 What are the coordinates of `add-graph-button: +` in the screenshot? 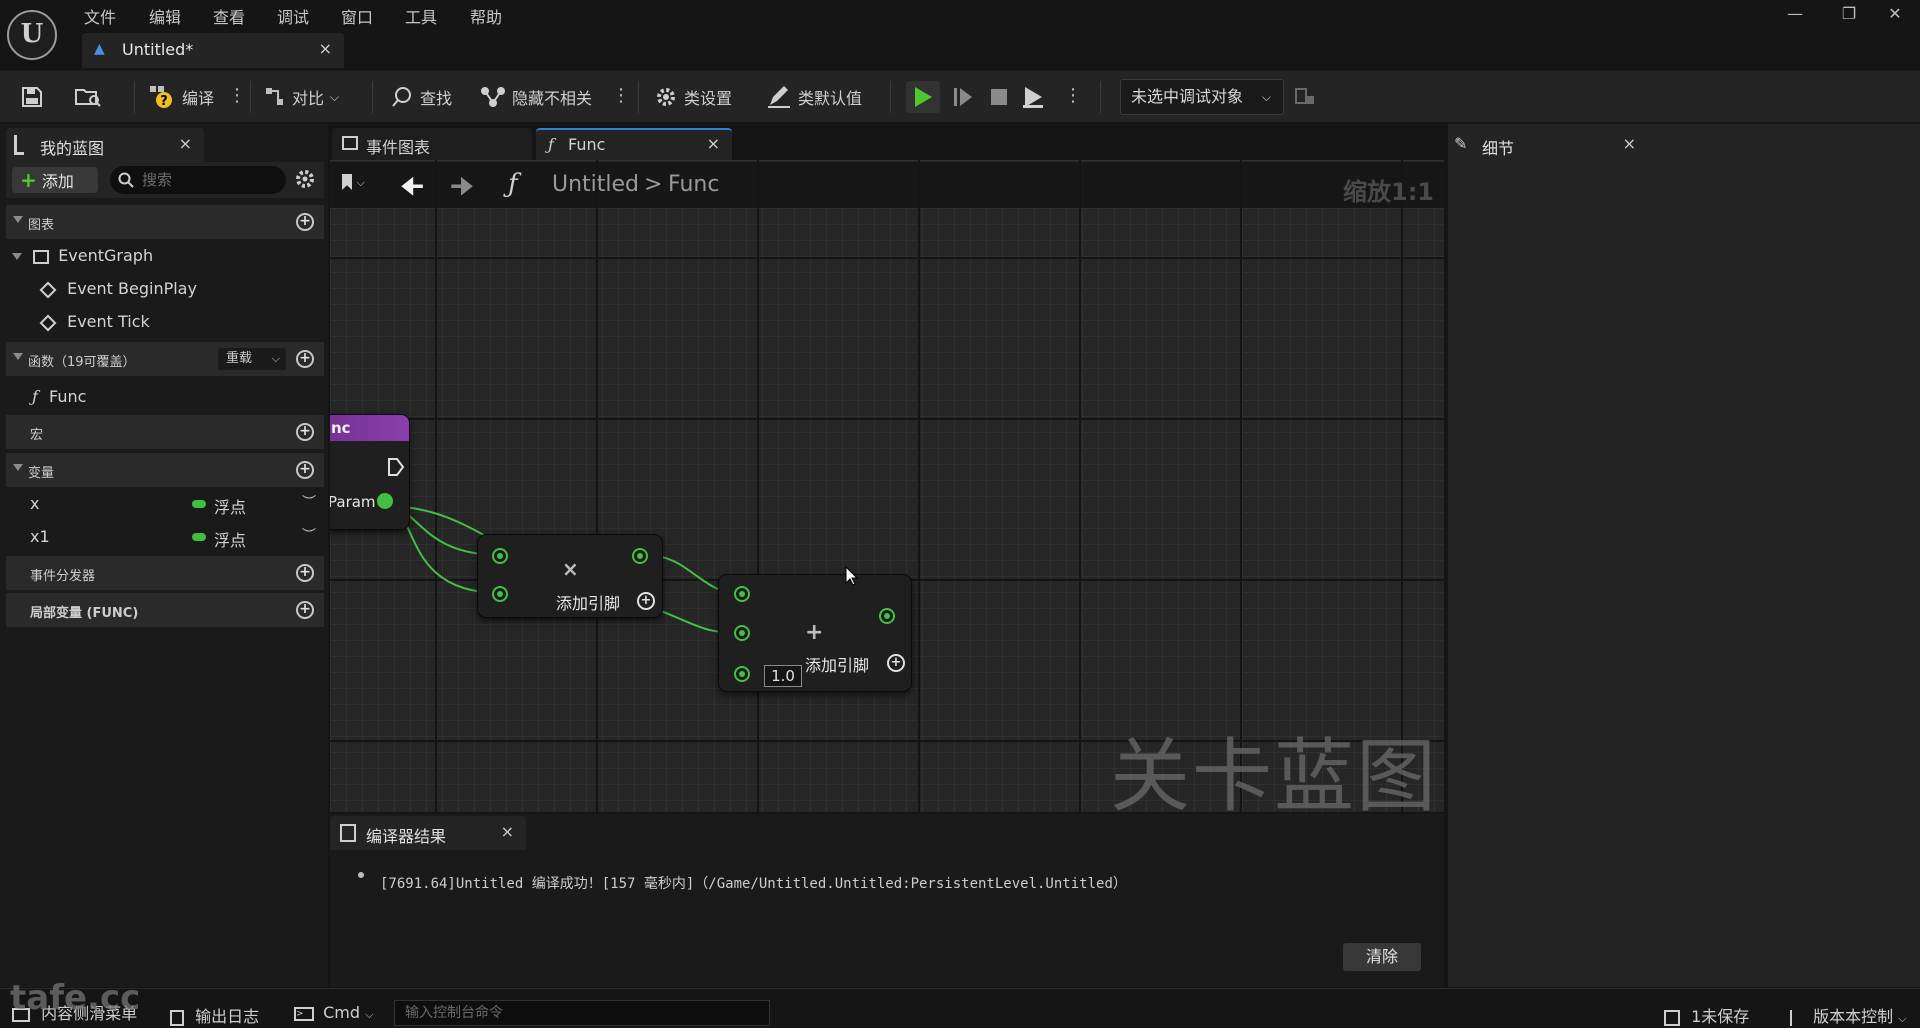 It's located at (305, 222).